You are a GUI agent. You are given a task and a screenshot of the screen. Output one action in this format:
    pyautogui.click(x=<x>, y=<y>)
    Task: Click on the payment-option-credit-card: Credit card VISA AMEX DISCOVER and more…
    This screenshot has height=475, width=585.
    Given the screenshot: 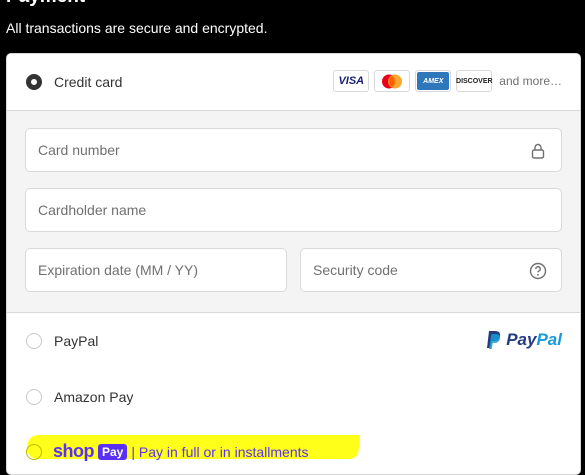 What is the action you would take?
    pyautogui.click(x=293, y=82)
    